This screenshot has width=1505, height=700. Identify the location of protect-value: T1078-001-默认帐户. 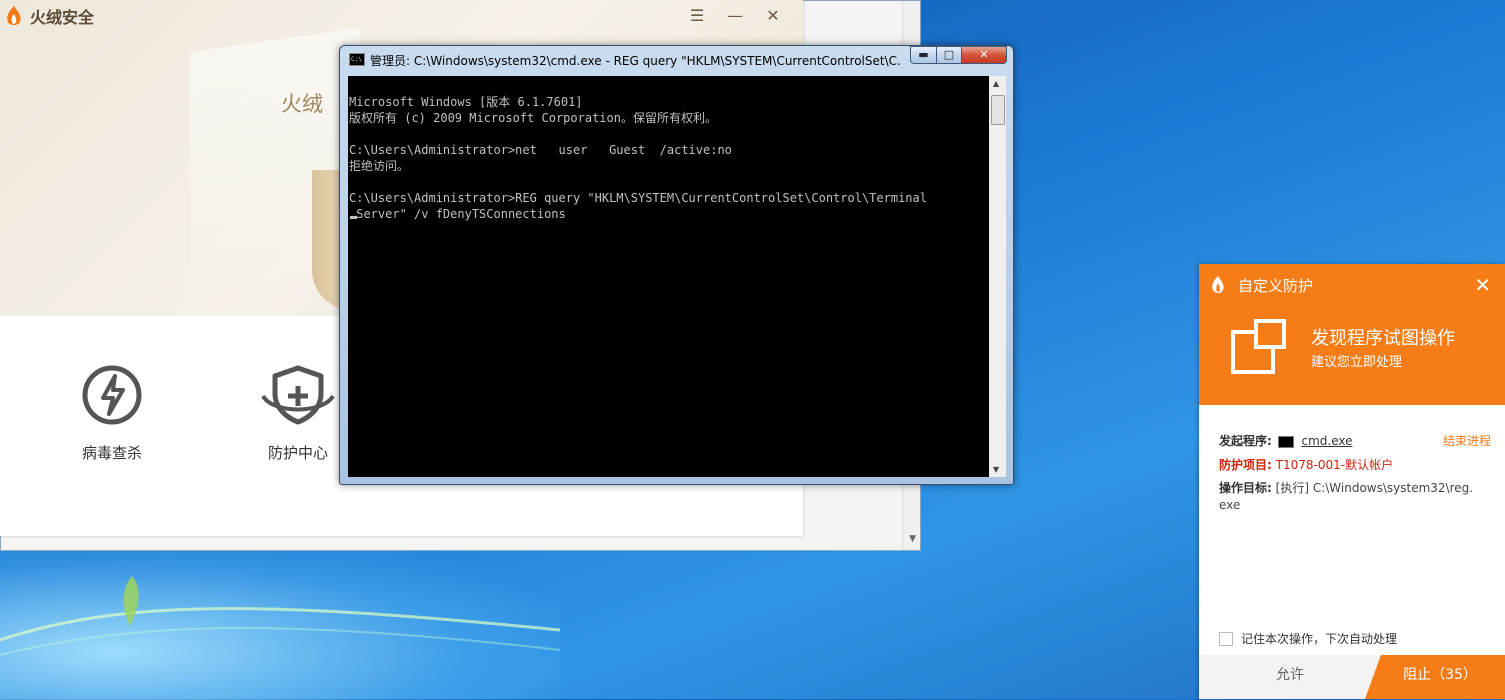
(1334, 465).